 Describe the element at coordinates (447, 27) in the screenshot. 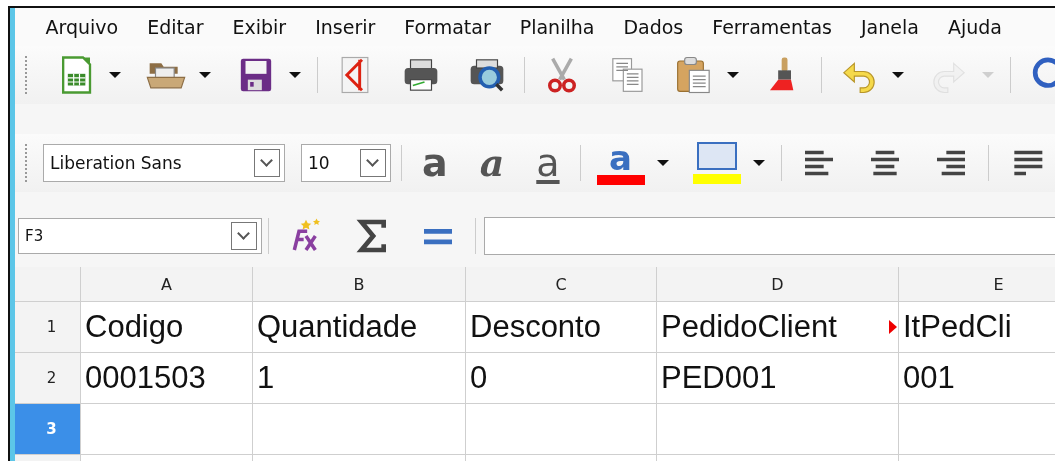

I see `menu-item: Formatar` at that location.